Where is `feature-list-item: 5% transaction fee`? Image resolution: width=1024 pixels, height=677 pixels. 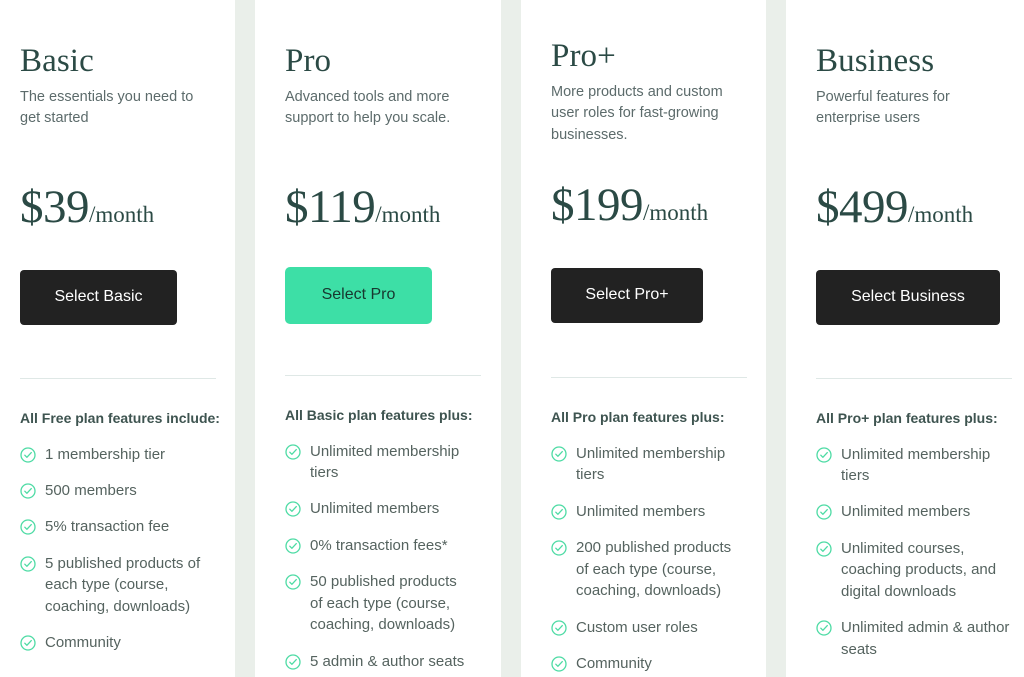
feature-list-item: 5% transaction fee is located at coordinates (117, 526).